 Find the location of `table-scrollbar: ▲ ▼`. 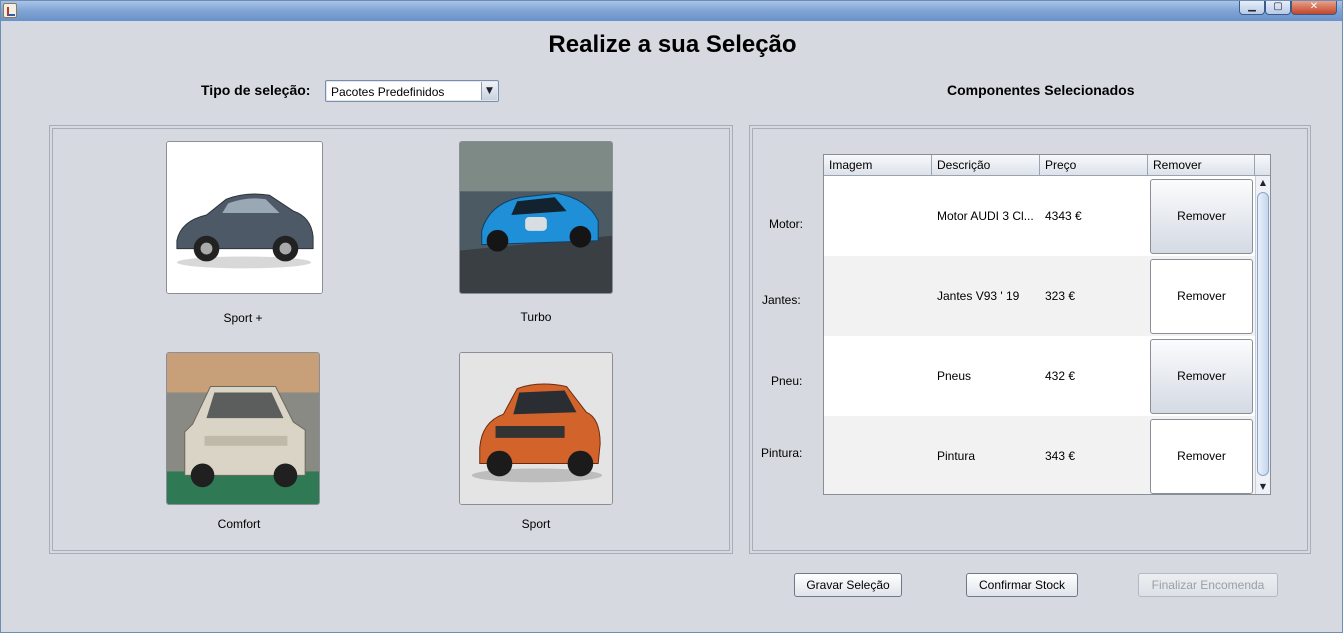

table-scrollbar: ▲ ▼ is located at coordinates (1262, 335).